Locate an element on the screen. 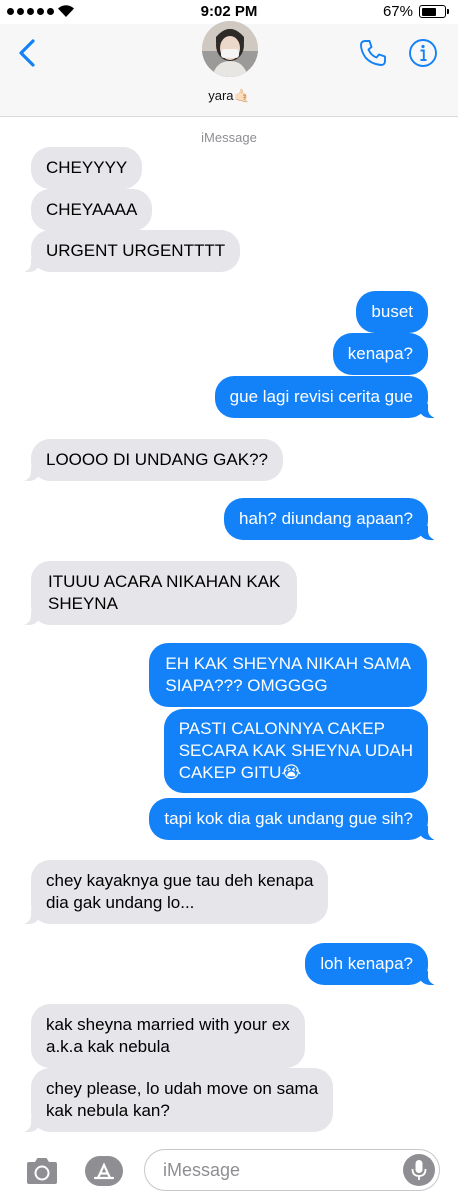  contact-name: yara🤙🏻 is located at coordinates (229, 96).